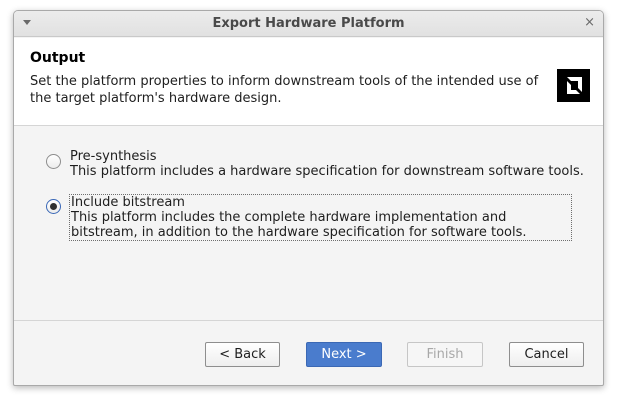 This screenshot has width=623, height=403. I want to click on option-label: Include bitstream, so click(128, 202).